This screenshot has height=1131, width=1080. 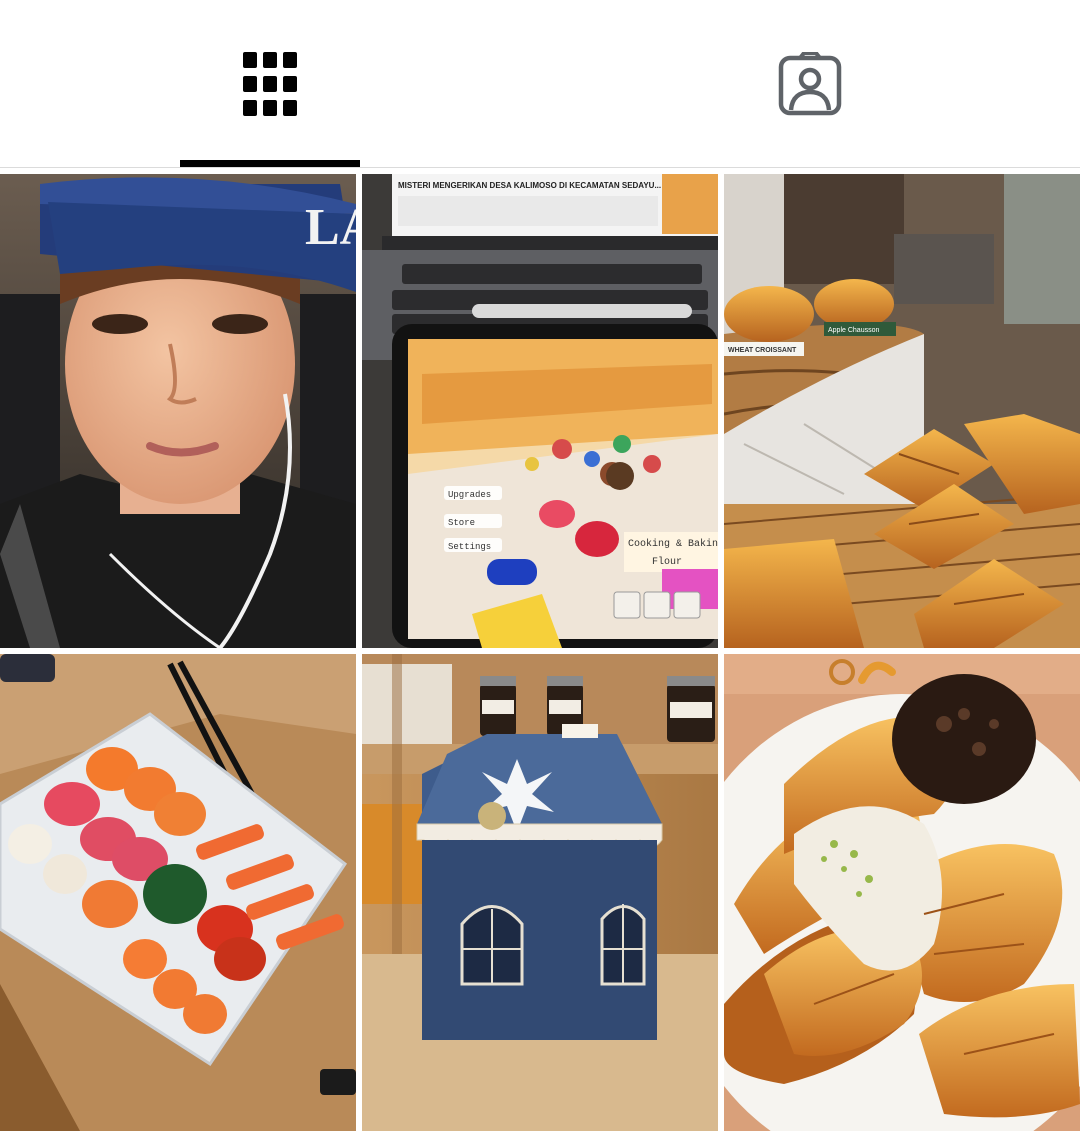 I want to click on post-thumbnail-croissants, so click(x=902, y=892).